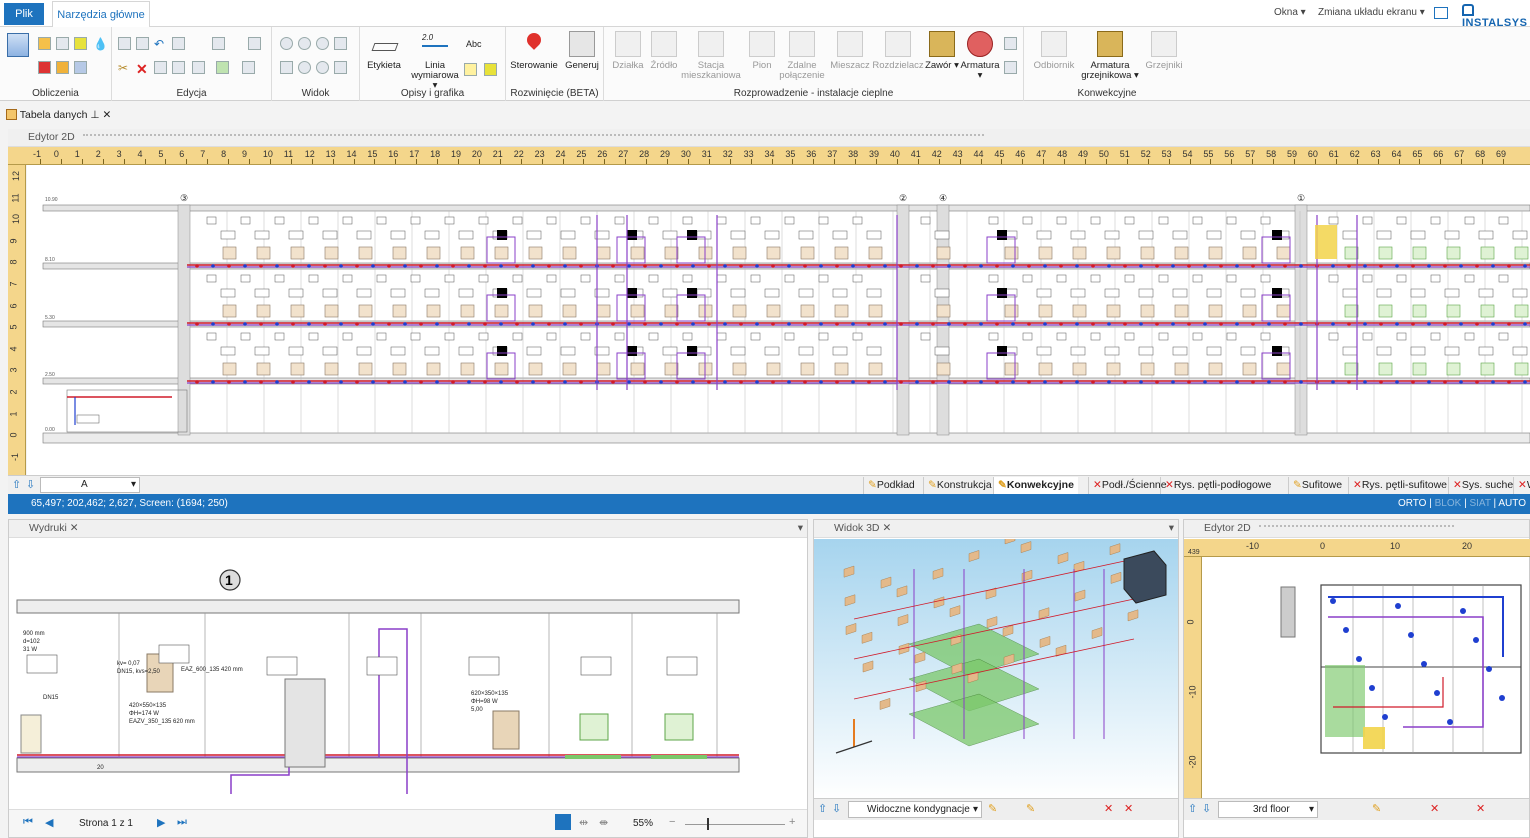 The height and width of the screenshot is (838, 1530). What do you see at coordinates (1479, 503) in the screenshot?
I see `mode-toggle: SIAT` at bounding box center [1479, 503].